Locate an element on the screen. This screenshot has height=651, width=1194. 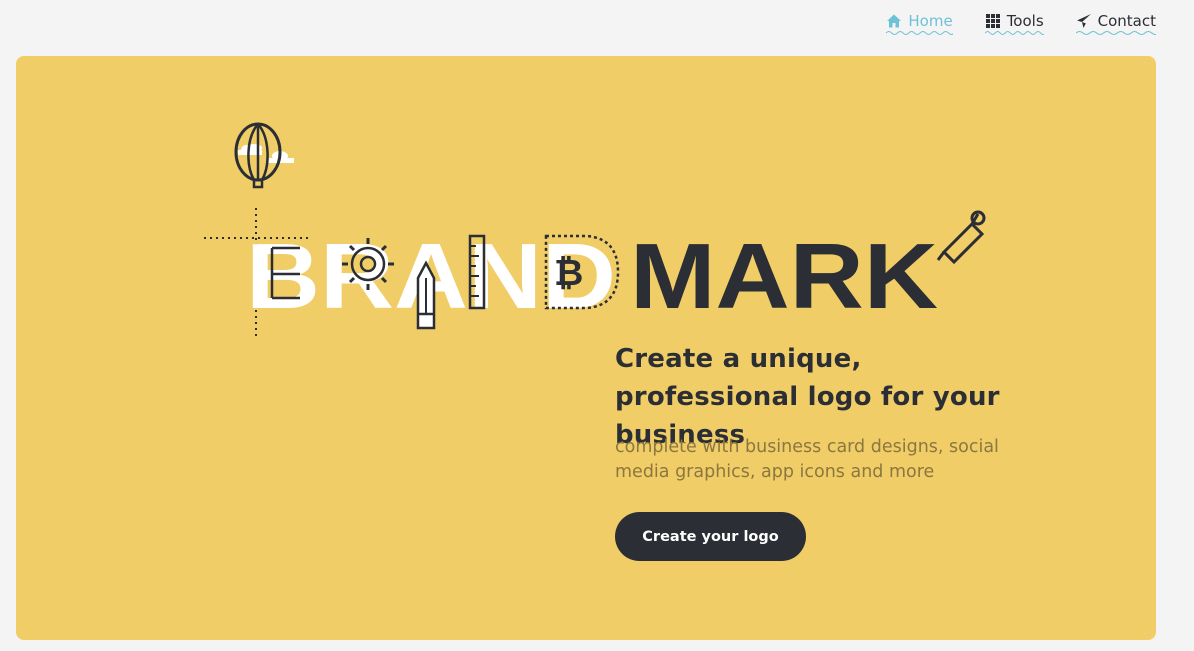
create-logo-button: Create your logo is located at coordinates (710, 536).